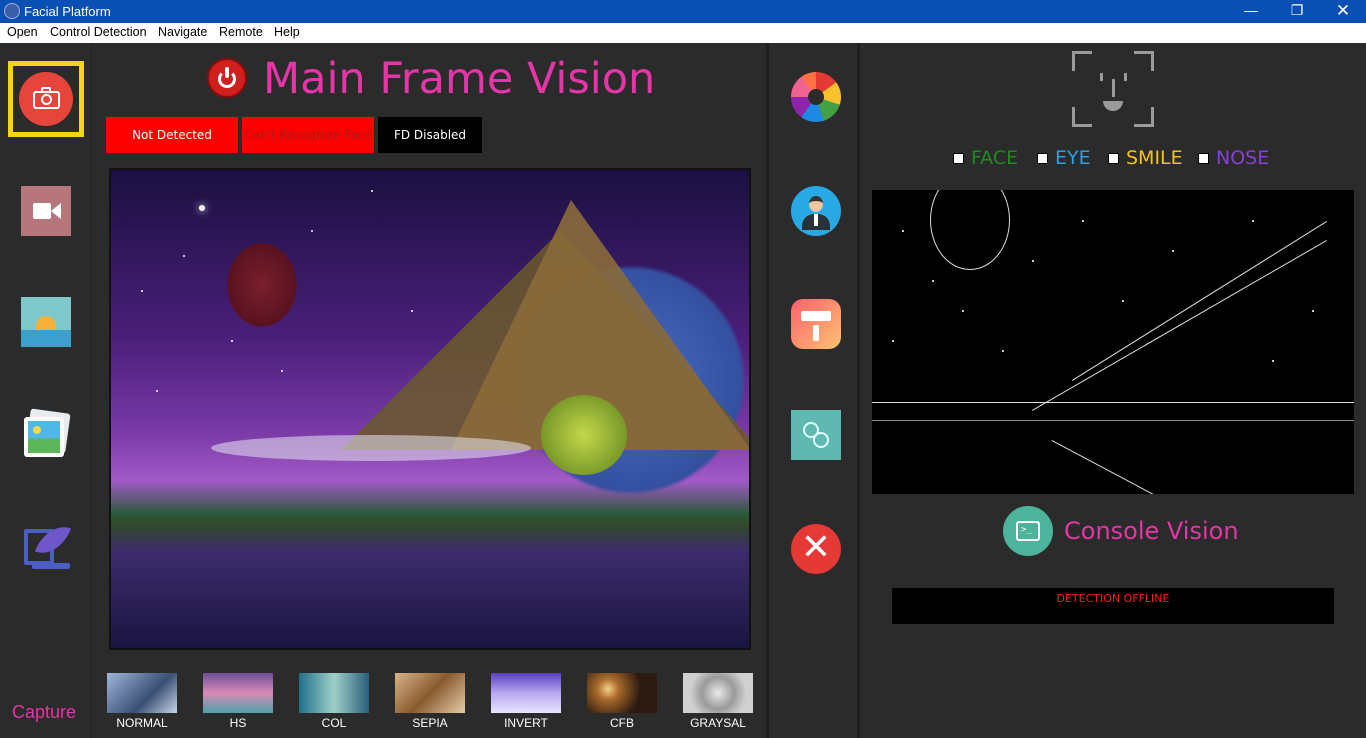 Image resolution: width=1366 pixels, height=738 pixels. Describe the element at coordinates (1251, 11) in the screenshot. I see `minimize-button: —` at that location.